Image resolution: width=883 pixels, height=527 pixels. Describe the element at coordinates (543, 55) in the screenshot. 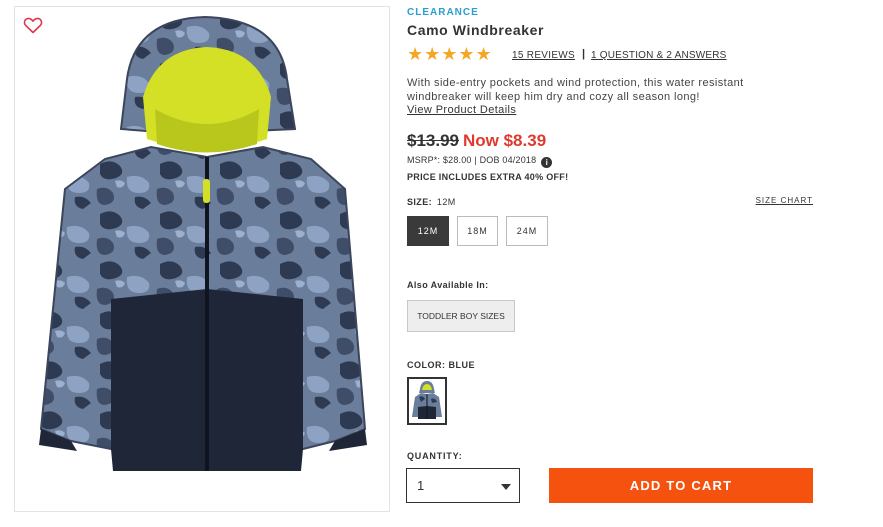

I see `reviews-link: 15 REVIEWS` at that location.